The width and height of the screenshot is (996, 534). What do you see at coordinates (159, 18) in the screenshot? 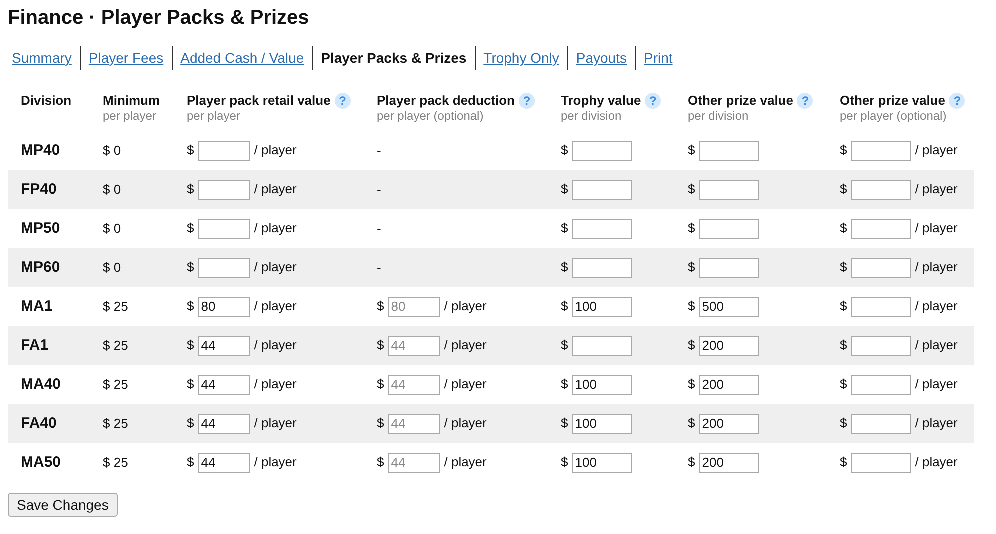
I see `page-title: Finance · Player Packs & Prizes` at bounding box center [159, 18].